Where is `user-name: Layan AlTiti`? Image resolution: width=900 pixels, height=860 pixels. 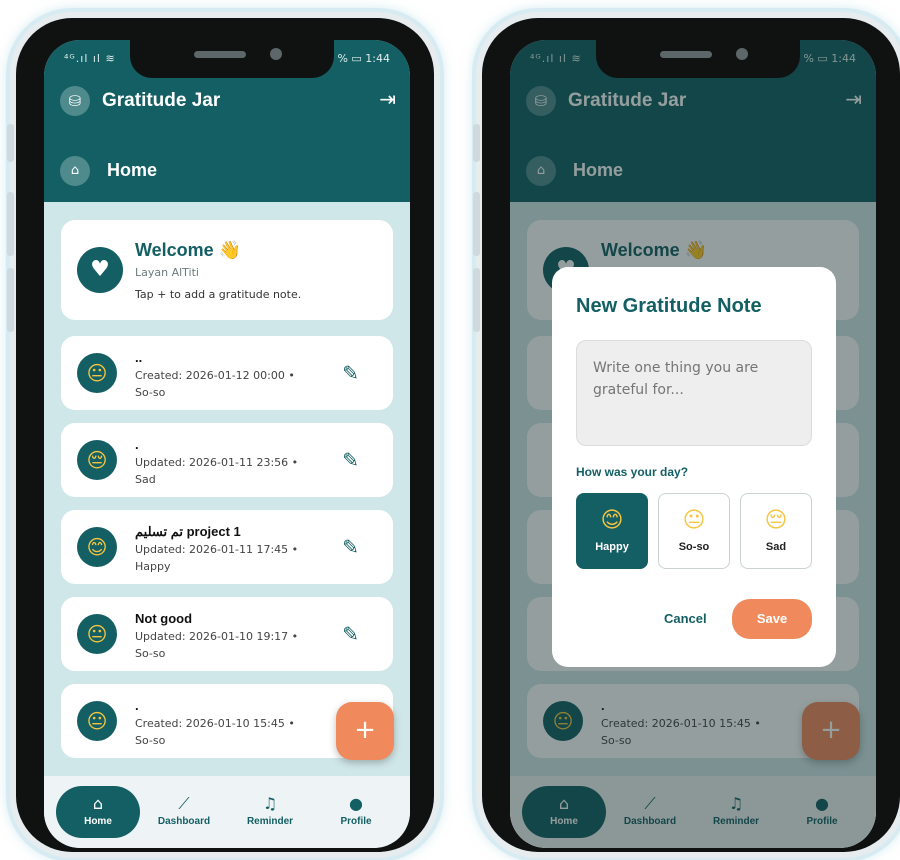 user-name: Layan AlTiti is located at coordinates (167, 272).